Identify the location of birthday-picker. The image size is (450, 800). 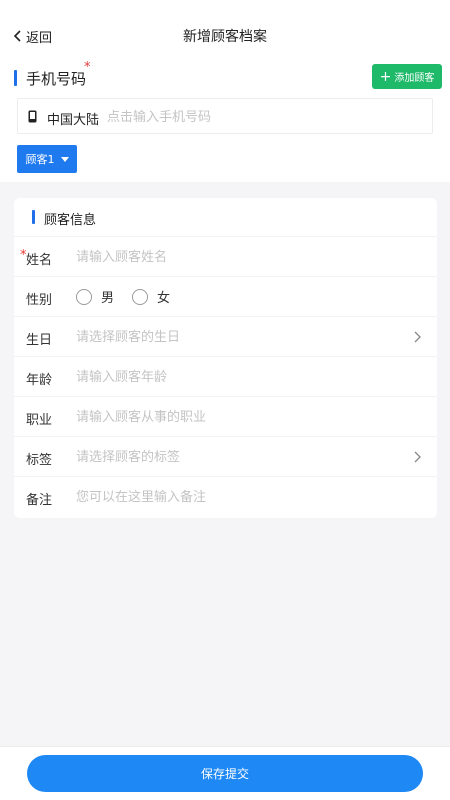
(241, 337).